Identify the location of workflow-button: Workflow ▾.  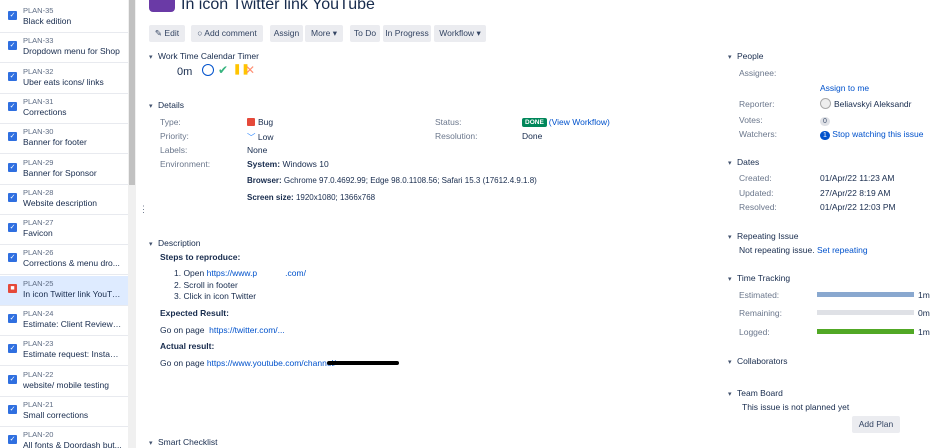
(460, 33).